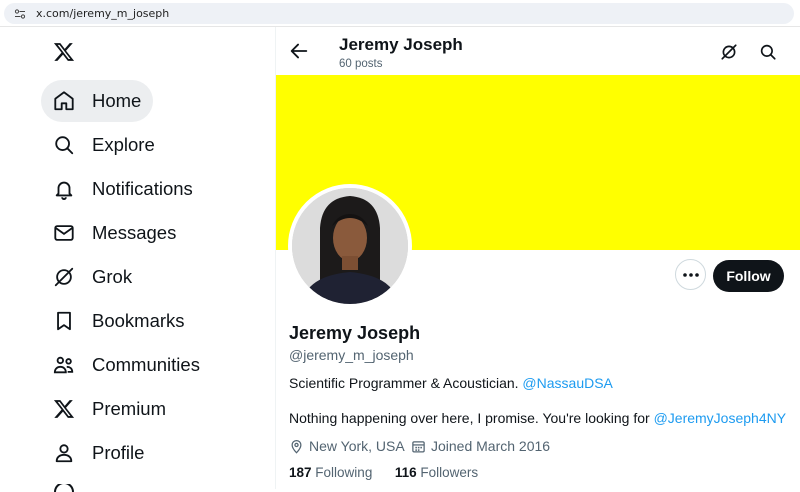  Describe the element at coordinates (142, 188) in the screenshot. I see `sidebar-item-label: Notifications` at that location.